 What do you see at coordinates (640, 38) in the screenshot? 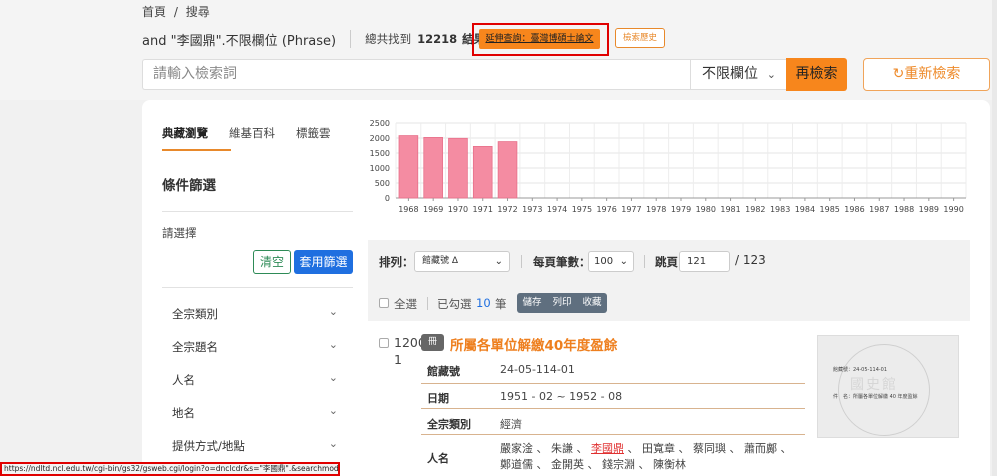
I see `search-history-button: 檢索歷史` at bounding box center [640, 38].